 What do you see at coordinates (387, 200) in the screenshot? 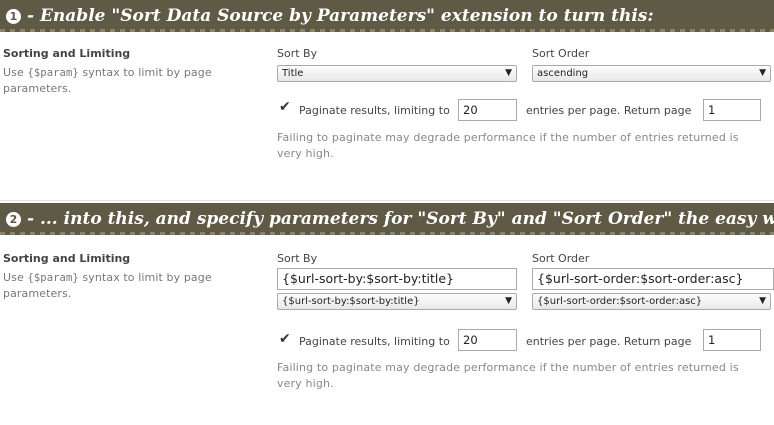
I see `divider` at bounding box center [387, 200].